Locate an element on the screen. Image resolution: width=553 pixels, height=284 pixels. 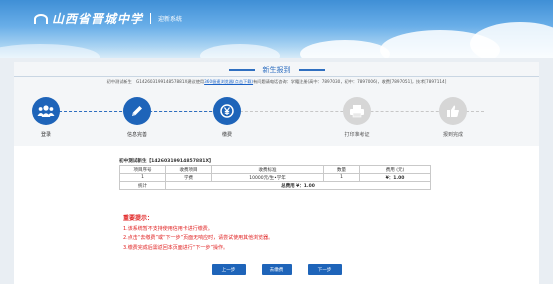
step-label: 登录 is located at coordinates (45, 135).